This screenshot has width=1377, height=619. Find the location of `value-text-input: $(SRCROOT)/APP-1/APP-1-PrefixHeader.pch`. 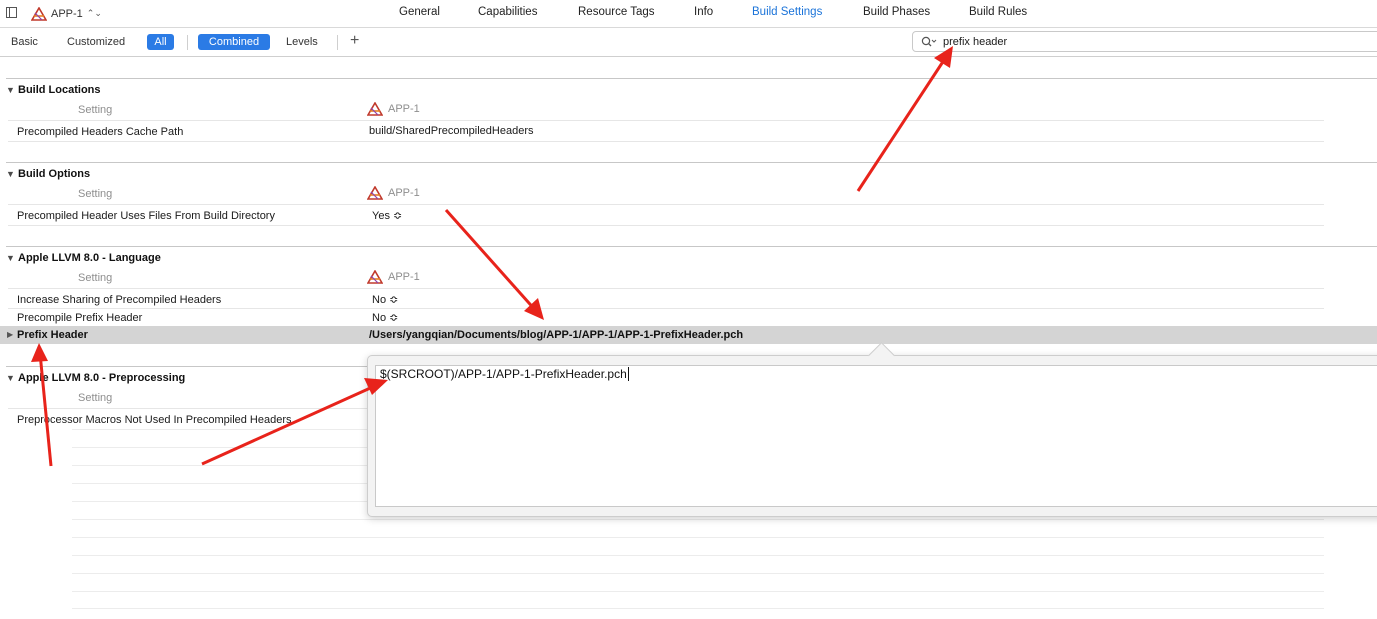

value-text-input: $(SRCROOT)/APP-1/APP-1-PrefixHeader.pch is located at coordinates (504, 374).